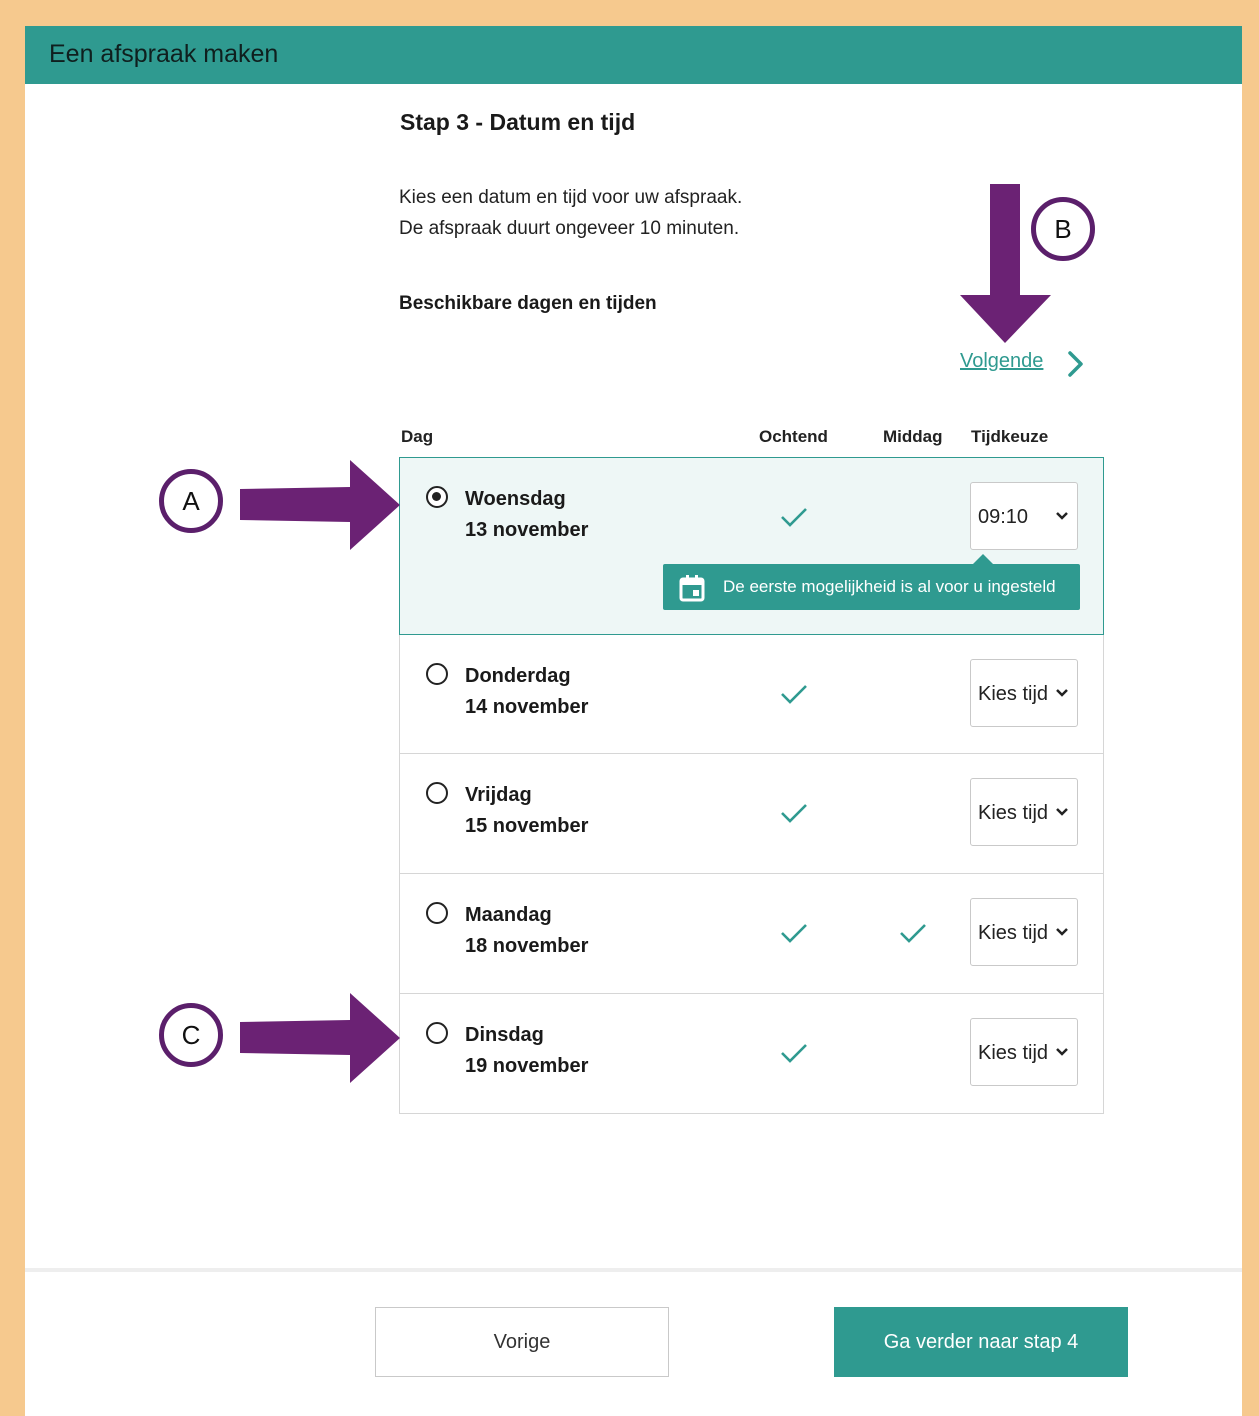  Describe the element at coordinates (518, 676) in the screenshot. I see `day-name: Donderdag` at that location.